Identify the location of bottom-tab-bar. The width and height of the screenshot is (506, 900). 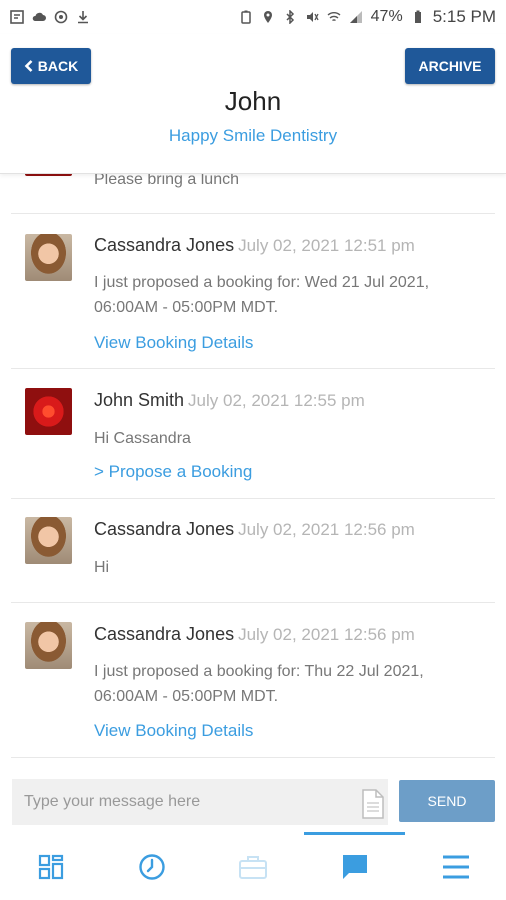
(253, 866).